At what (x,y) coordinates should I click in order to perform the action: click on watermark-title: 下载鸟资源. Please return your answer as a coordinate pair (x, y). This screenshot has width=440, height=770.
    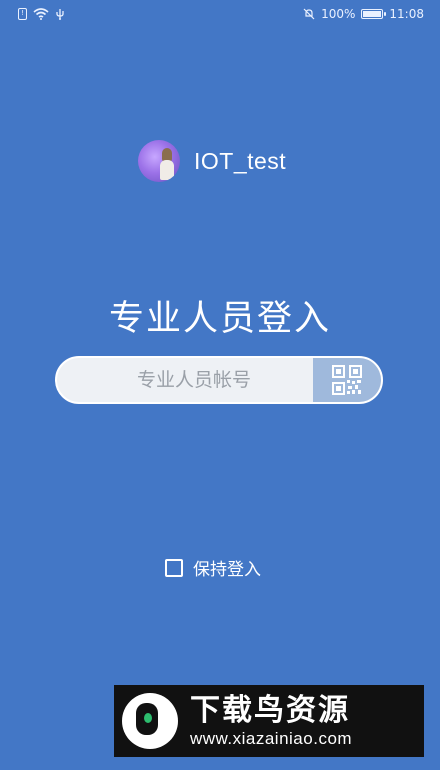
    Looking at the image, I should click on (270, 710).